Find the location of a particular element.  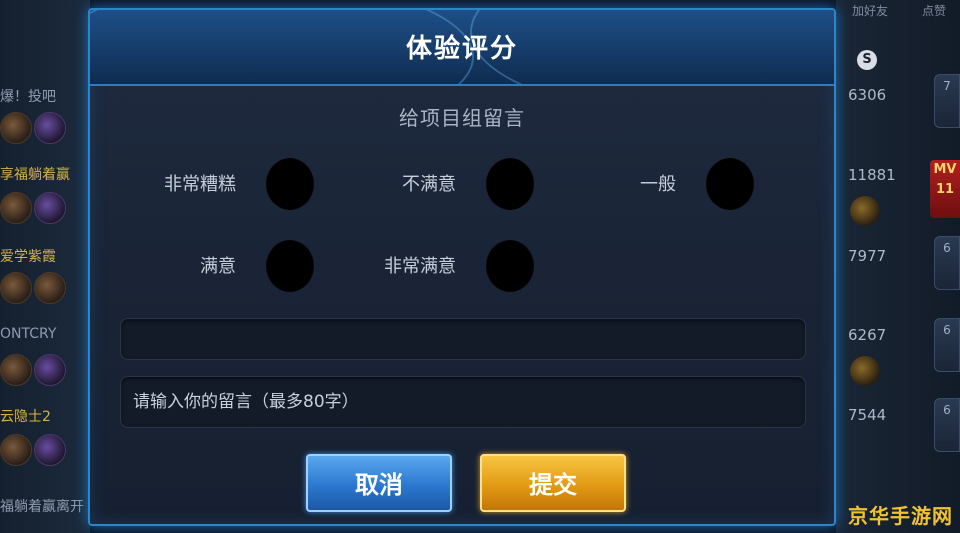

add-friend-link: 加好友 is located at coordinates (870, 11).